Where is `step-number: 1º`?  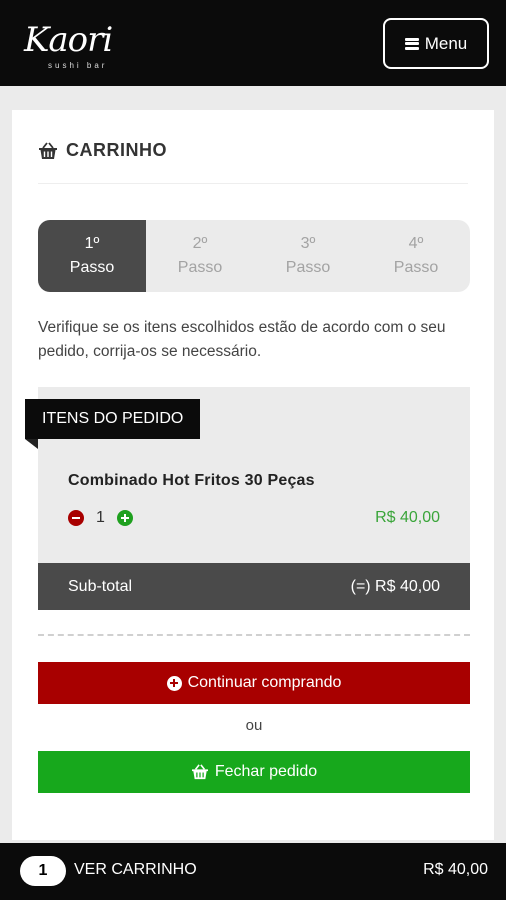
step-number: 1º is located at coordinates (92, 243).